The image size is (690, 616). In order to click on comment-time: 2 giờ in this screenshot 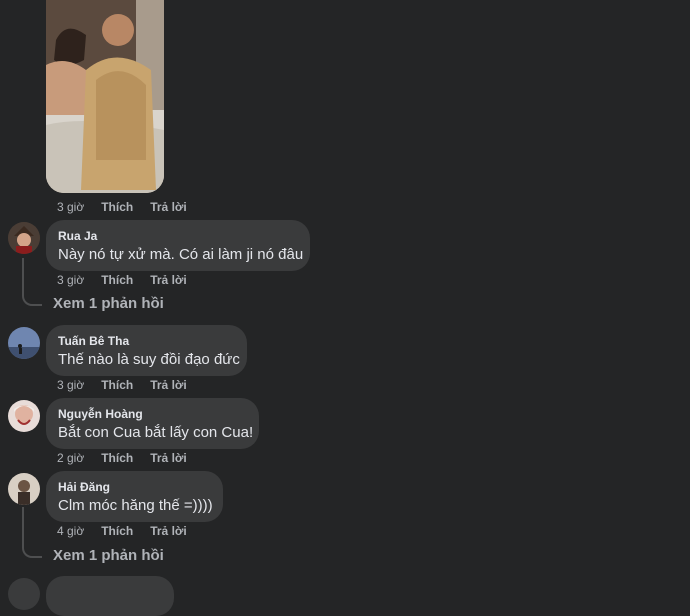, I will do `click(71, 458)`.